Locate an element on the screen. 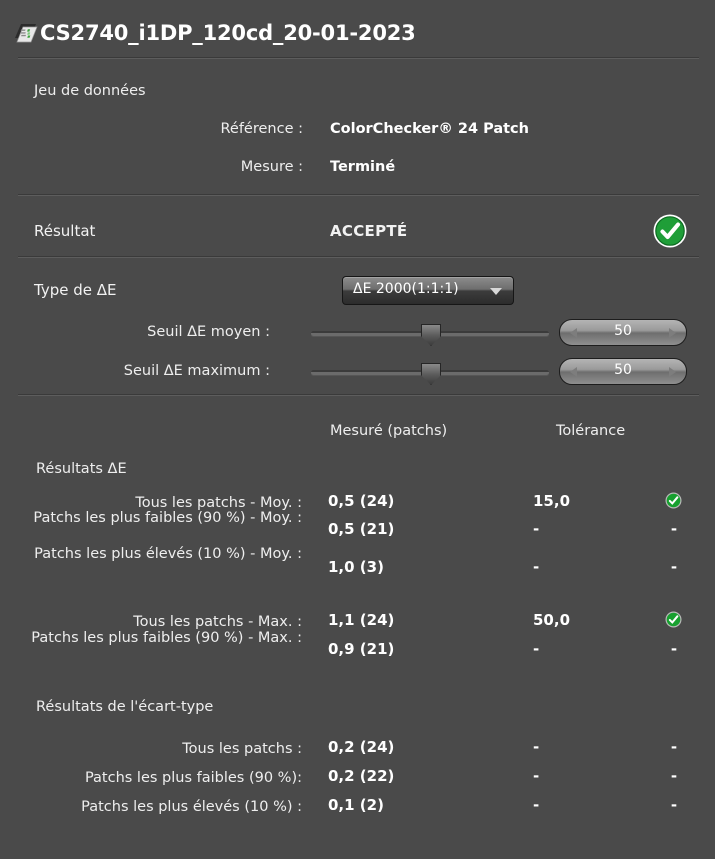 The height and width of the screenshot is (859, 715). table-row-measured: 0,9 (21) is located at coordinates (361, 649).